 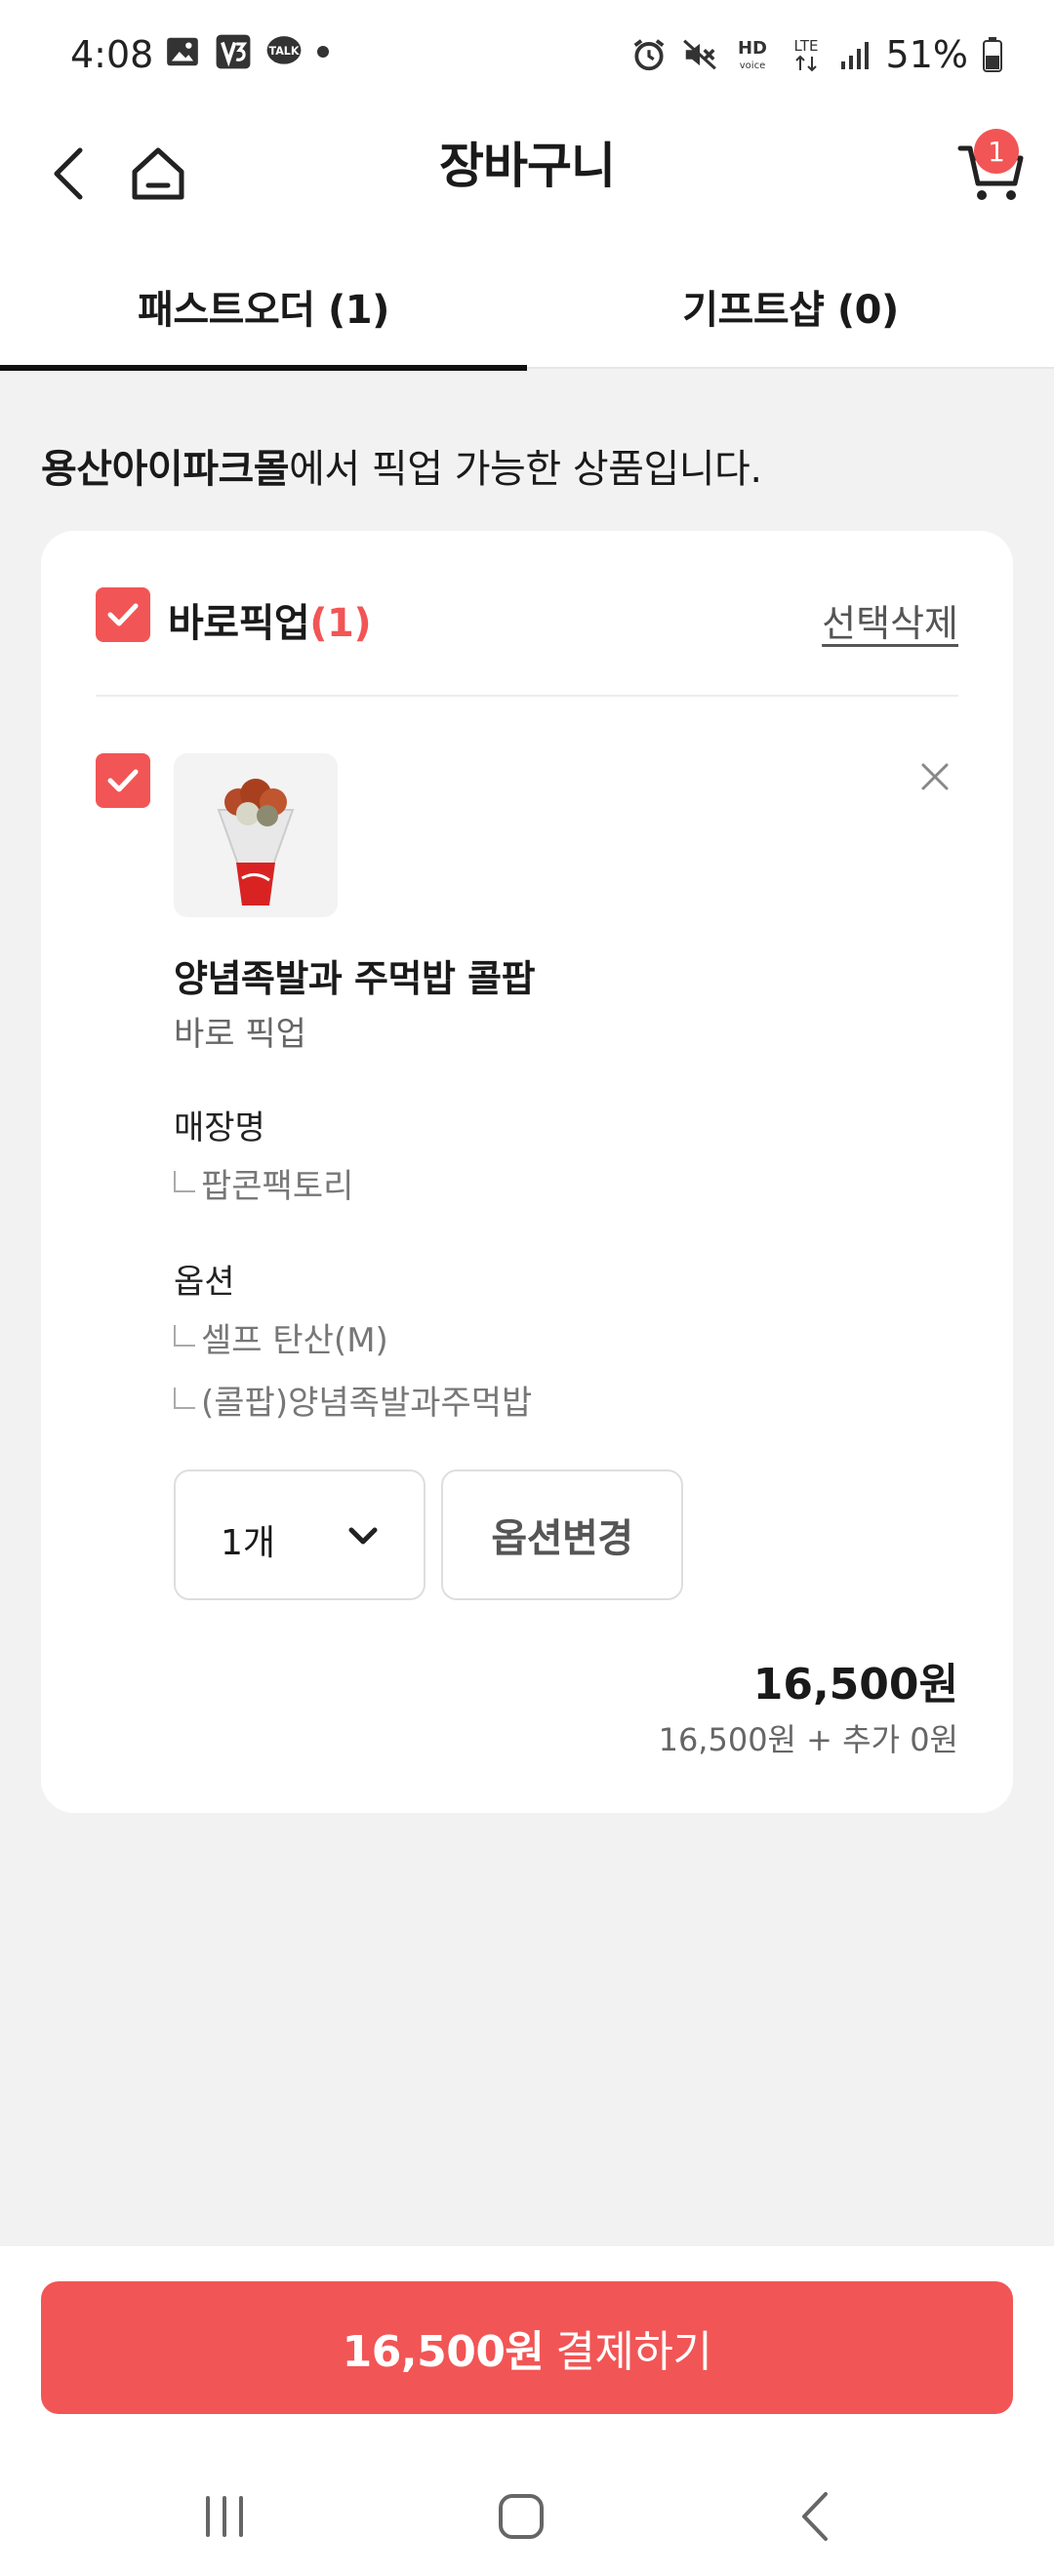 What do you see at coordinates (182, 51) in the screenshot?
I see `gallery-icon` at bounding box center [182, 51].